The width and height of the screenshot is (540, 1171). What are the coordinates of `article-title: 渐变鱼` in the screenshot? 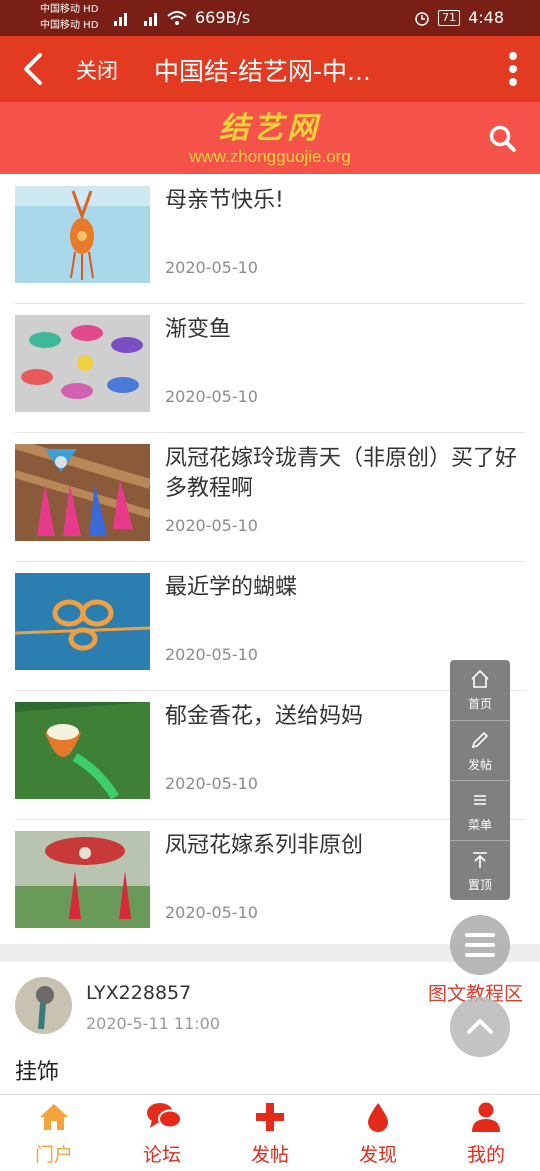 It's located at (198, 329).